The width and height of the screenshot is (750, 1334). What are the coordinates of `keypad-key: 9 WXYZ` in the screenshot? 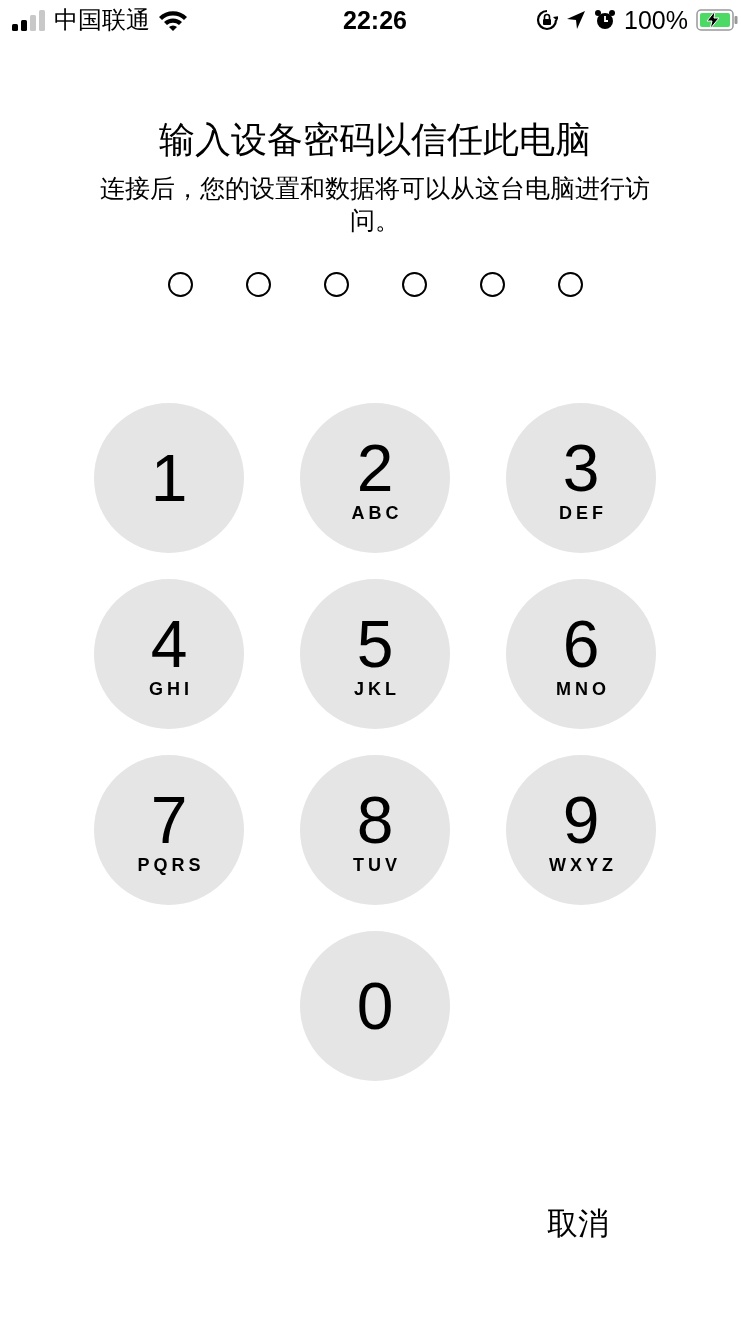 It's located at (581, 830).